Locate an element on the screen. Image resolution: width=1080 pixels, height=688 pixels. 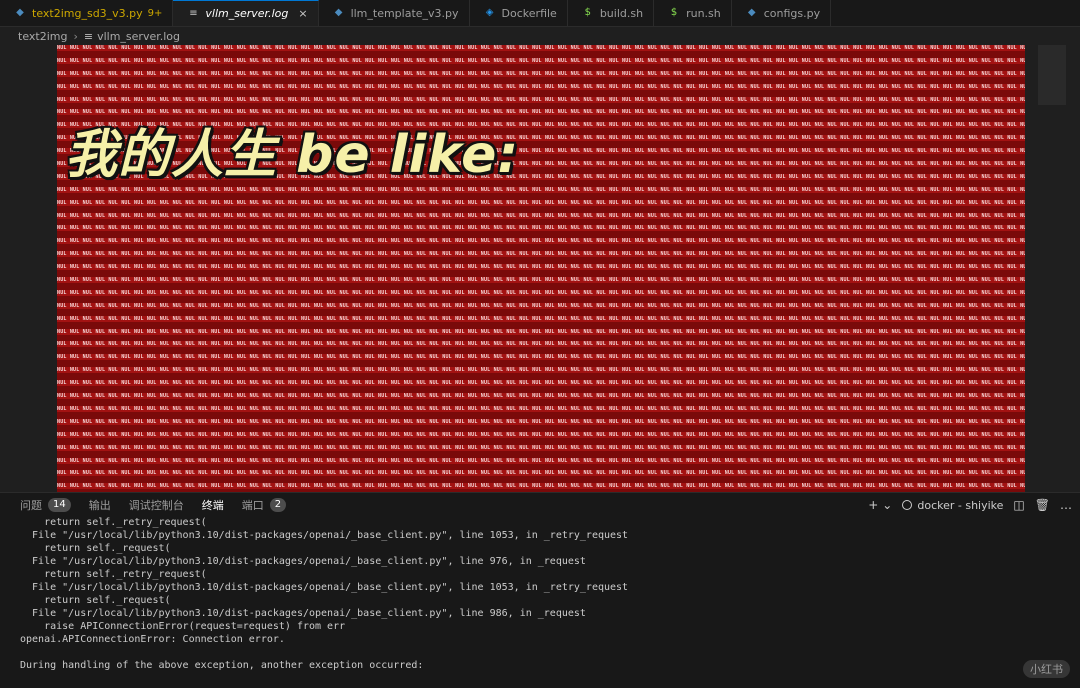
meme-caption: 我的人生 be like: is located at coordinates (292, 155).